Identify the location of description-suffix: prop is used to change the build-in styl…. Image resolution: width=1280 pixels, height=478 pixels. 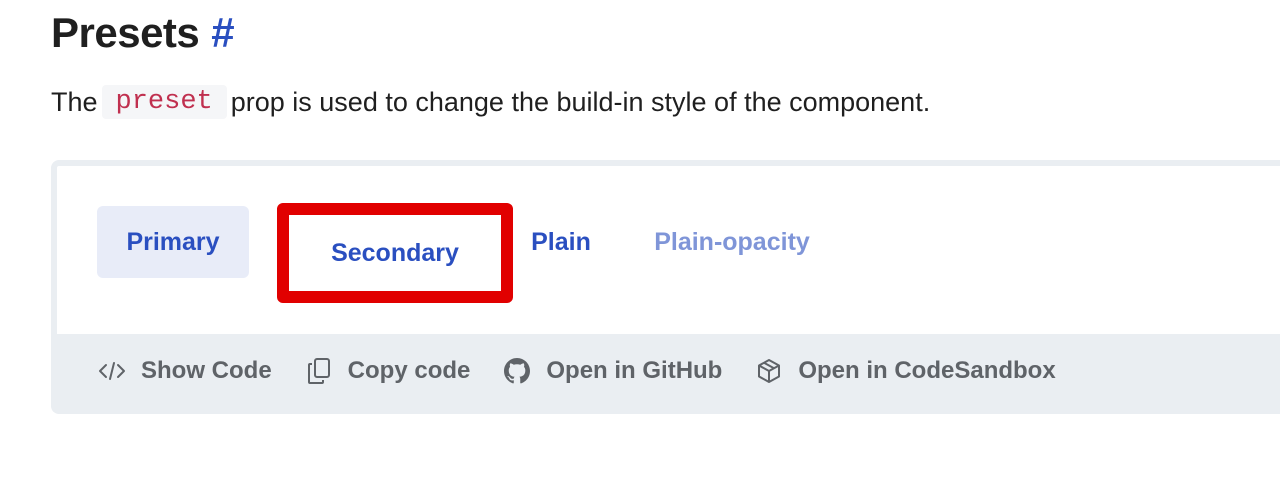
(580, 101).